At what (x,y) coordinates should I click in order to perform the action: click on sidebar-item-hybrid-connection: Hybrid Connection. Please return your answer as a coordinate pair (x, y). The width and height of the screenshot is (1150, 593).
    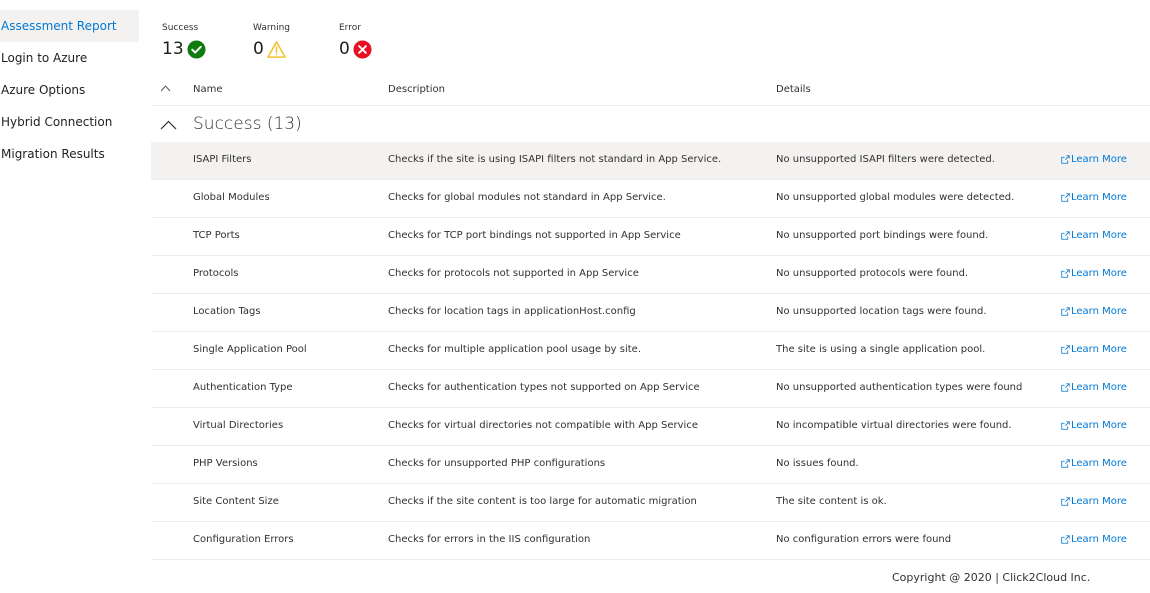
    Looking at the image, I should click on (69, 122).